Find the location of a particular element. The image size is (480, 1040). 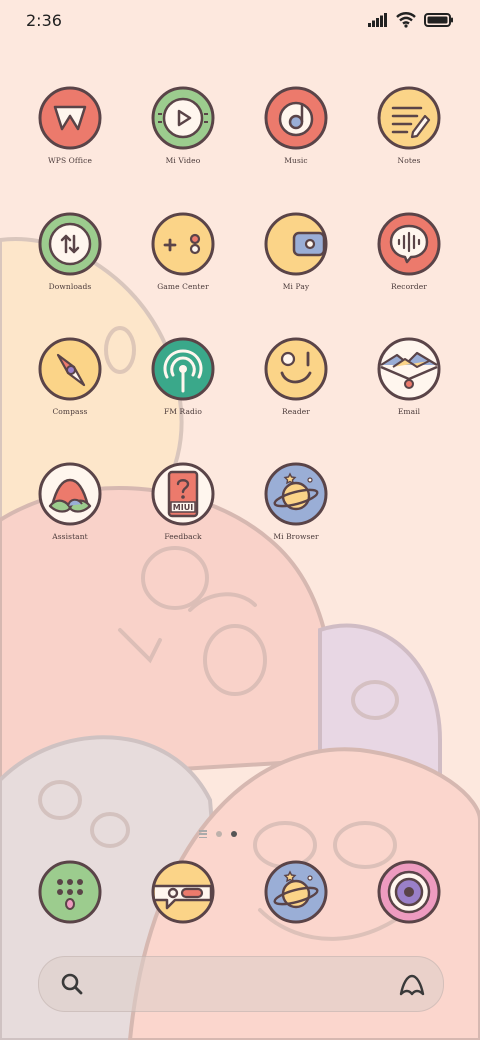

browser-planet-icon is located at coordinates (296, 892).